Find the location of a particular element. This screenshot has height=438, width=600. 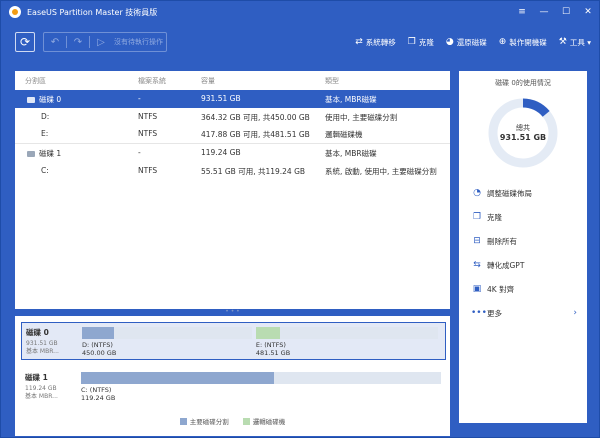

delete-all-button: ⊟ 刪除所有 is located at coordinates (523, 241).